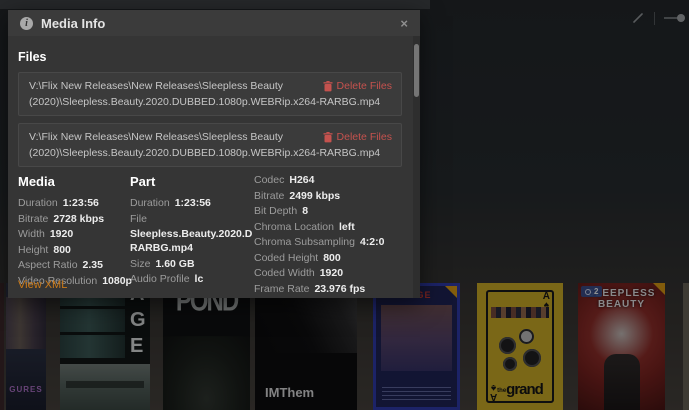 The image size is (689, 410). What do you see at coordinates (297, 195) in the screenshot?
I see `info-row: Bitrate 2499 kbps` at bounding box center [297, 195].